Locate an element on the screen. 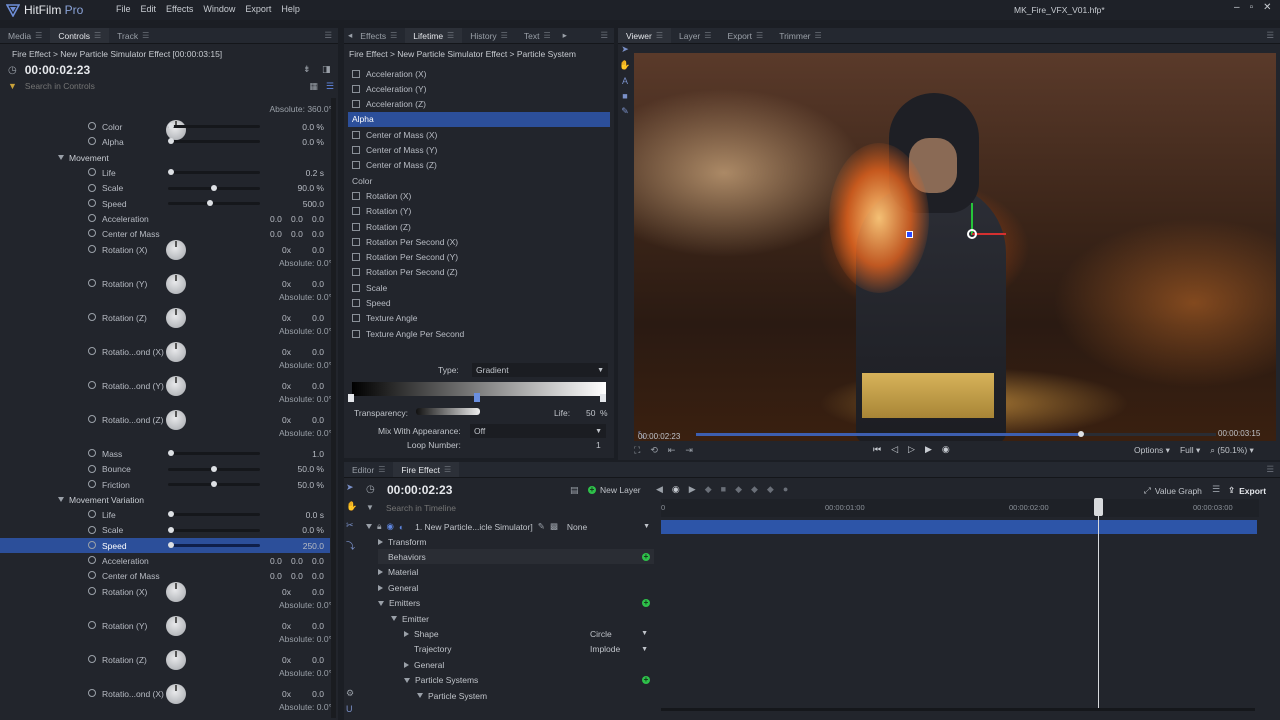  add-keyframe-icon: ◉ is located at coordinates (676, 489).